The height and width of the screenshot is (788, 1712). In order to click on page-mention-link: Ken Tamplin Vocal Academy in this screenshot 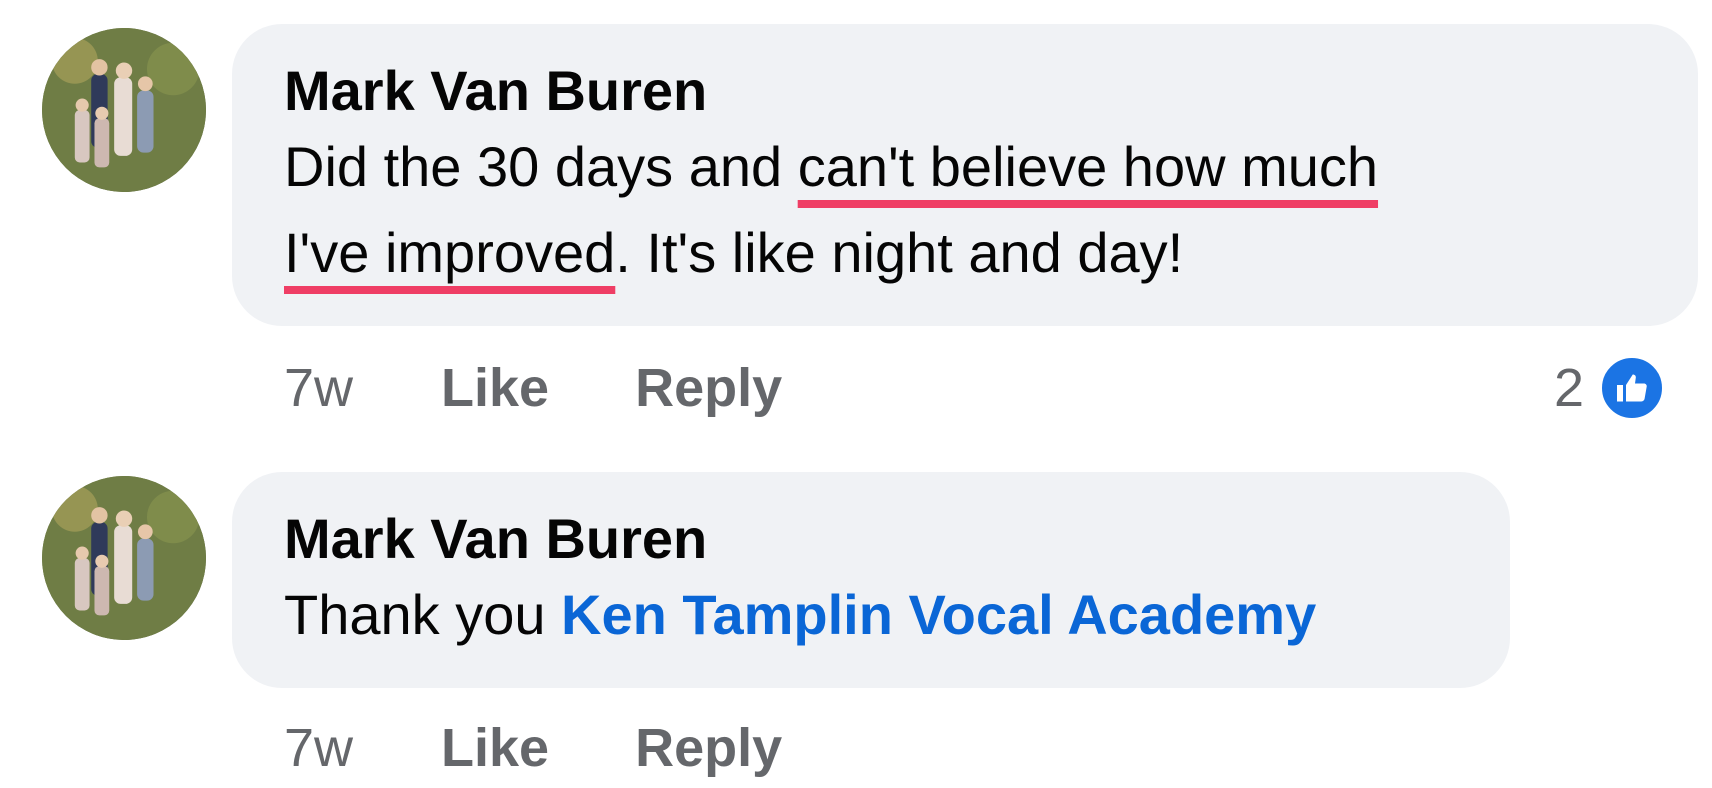, I will do `click(938, 614)`.